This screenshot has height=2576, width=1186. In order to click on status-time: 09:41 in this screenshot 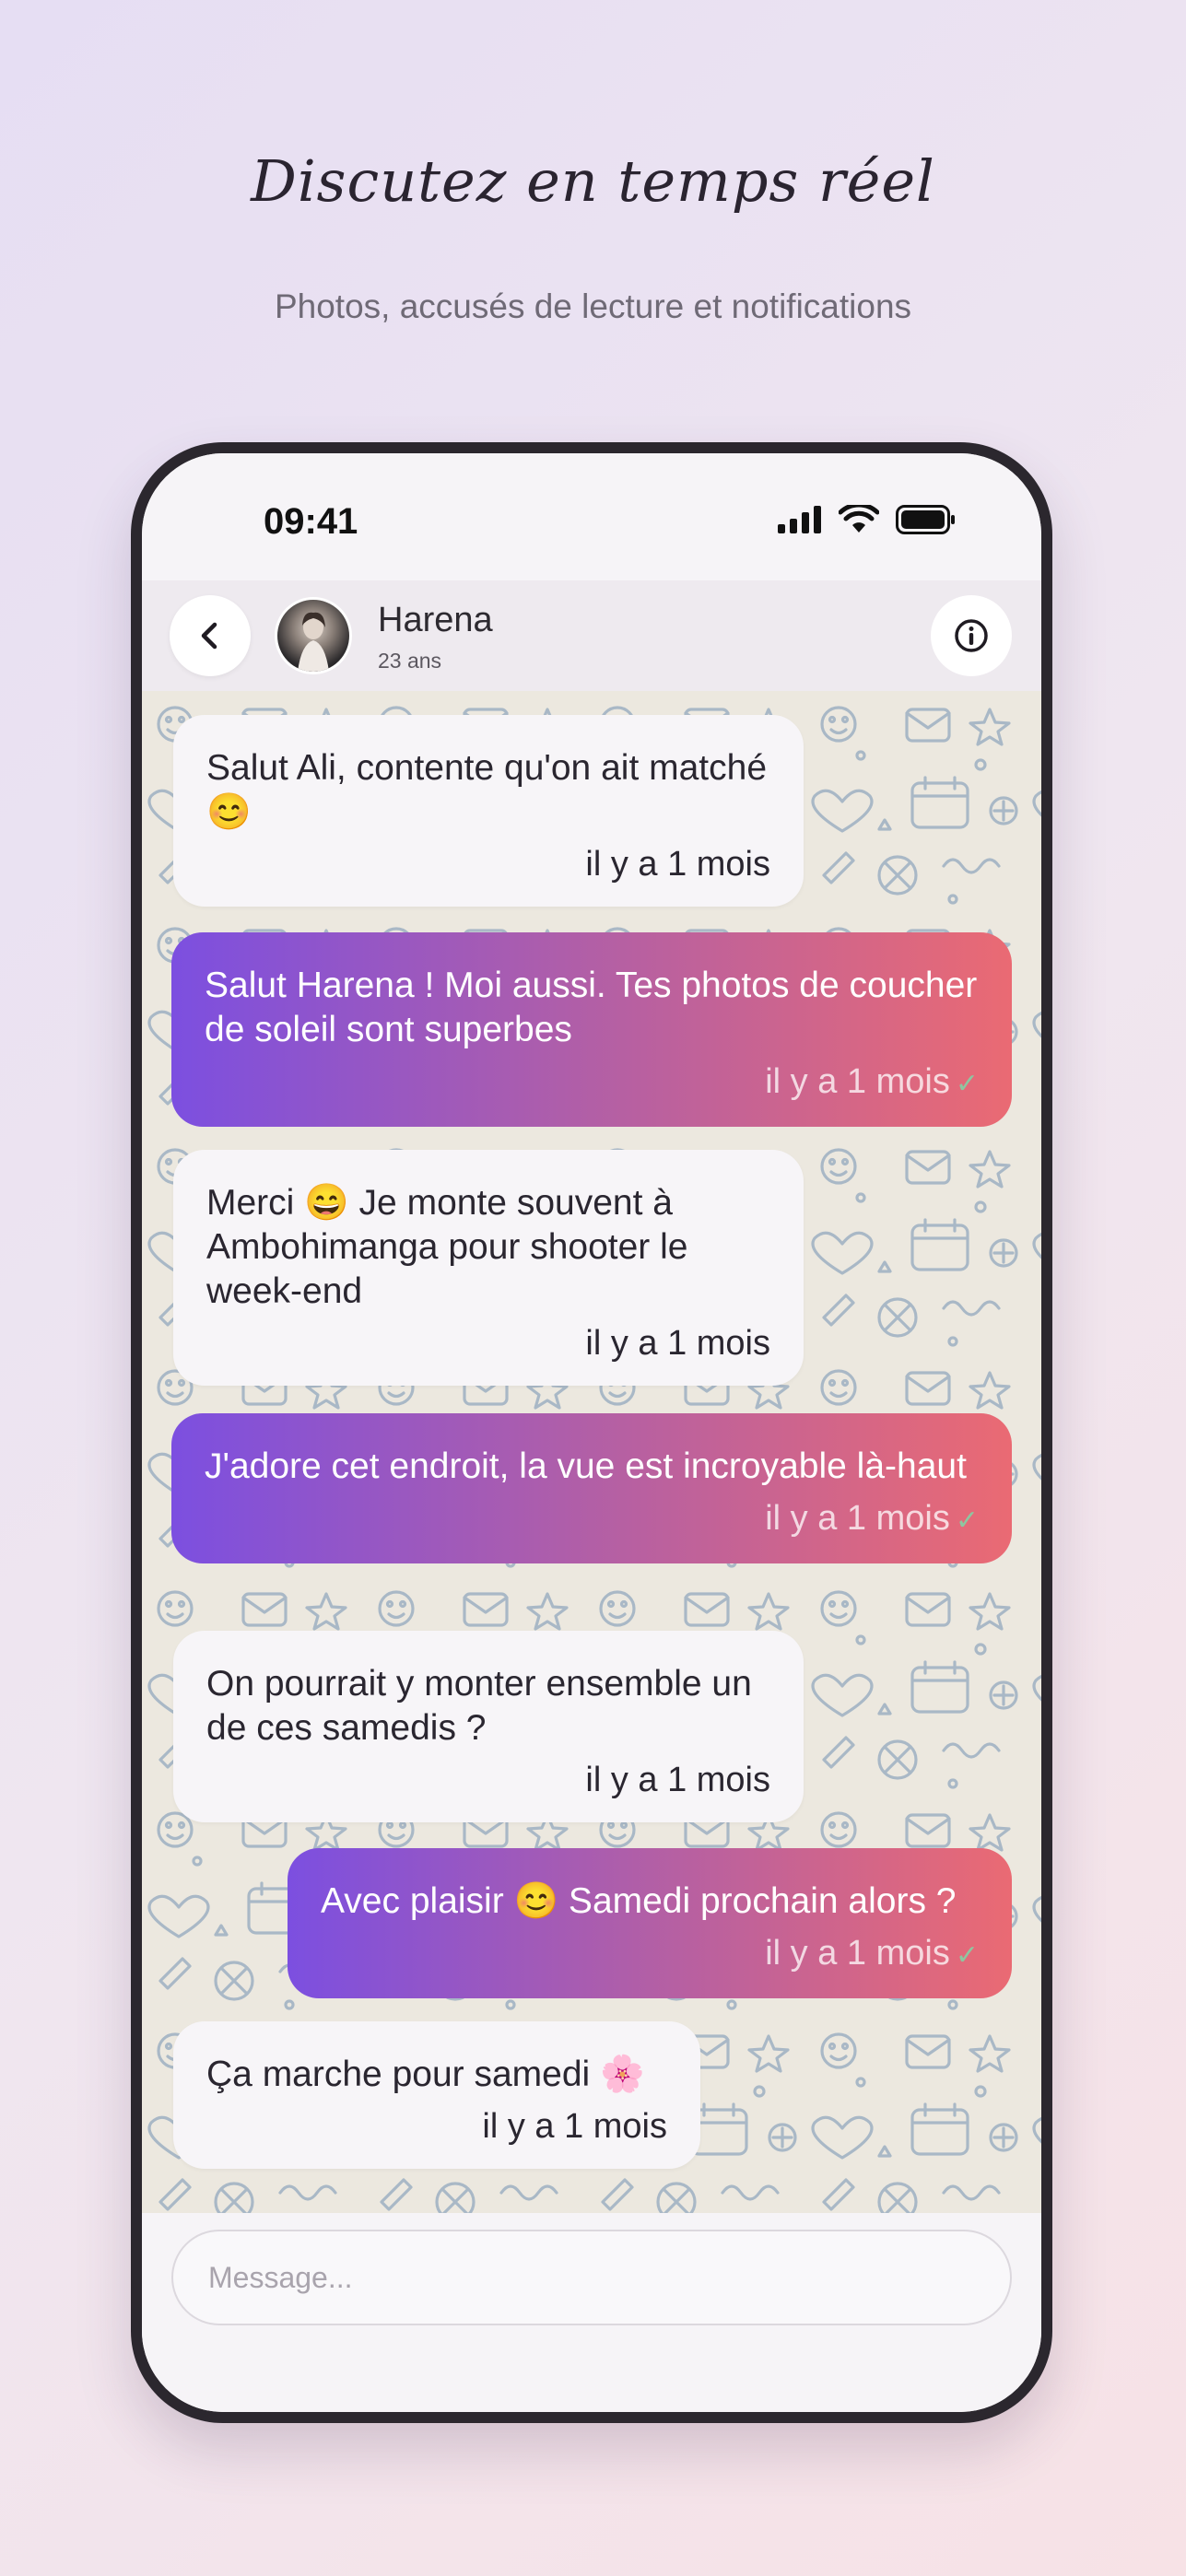, I will do `click(311, 521)`.